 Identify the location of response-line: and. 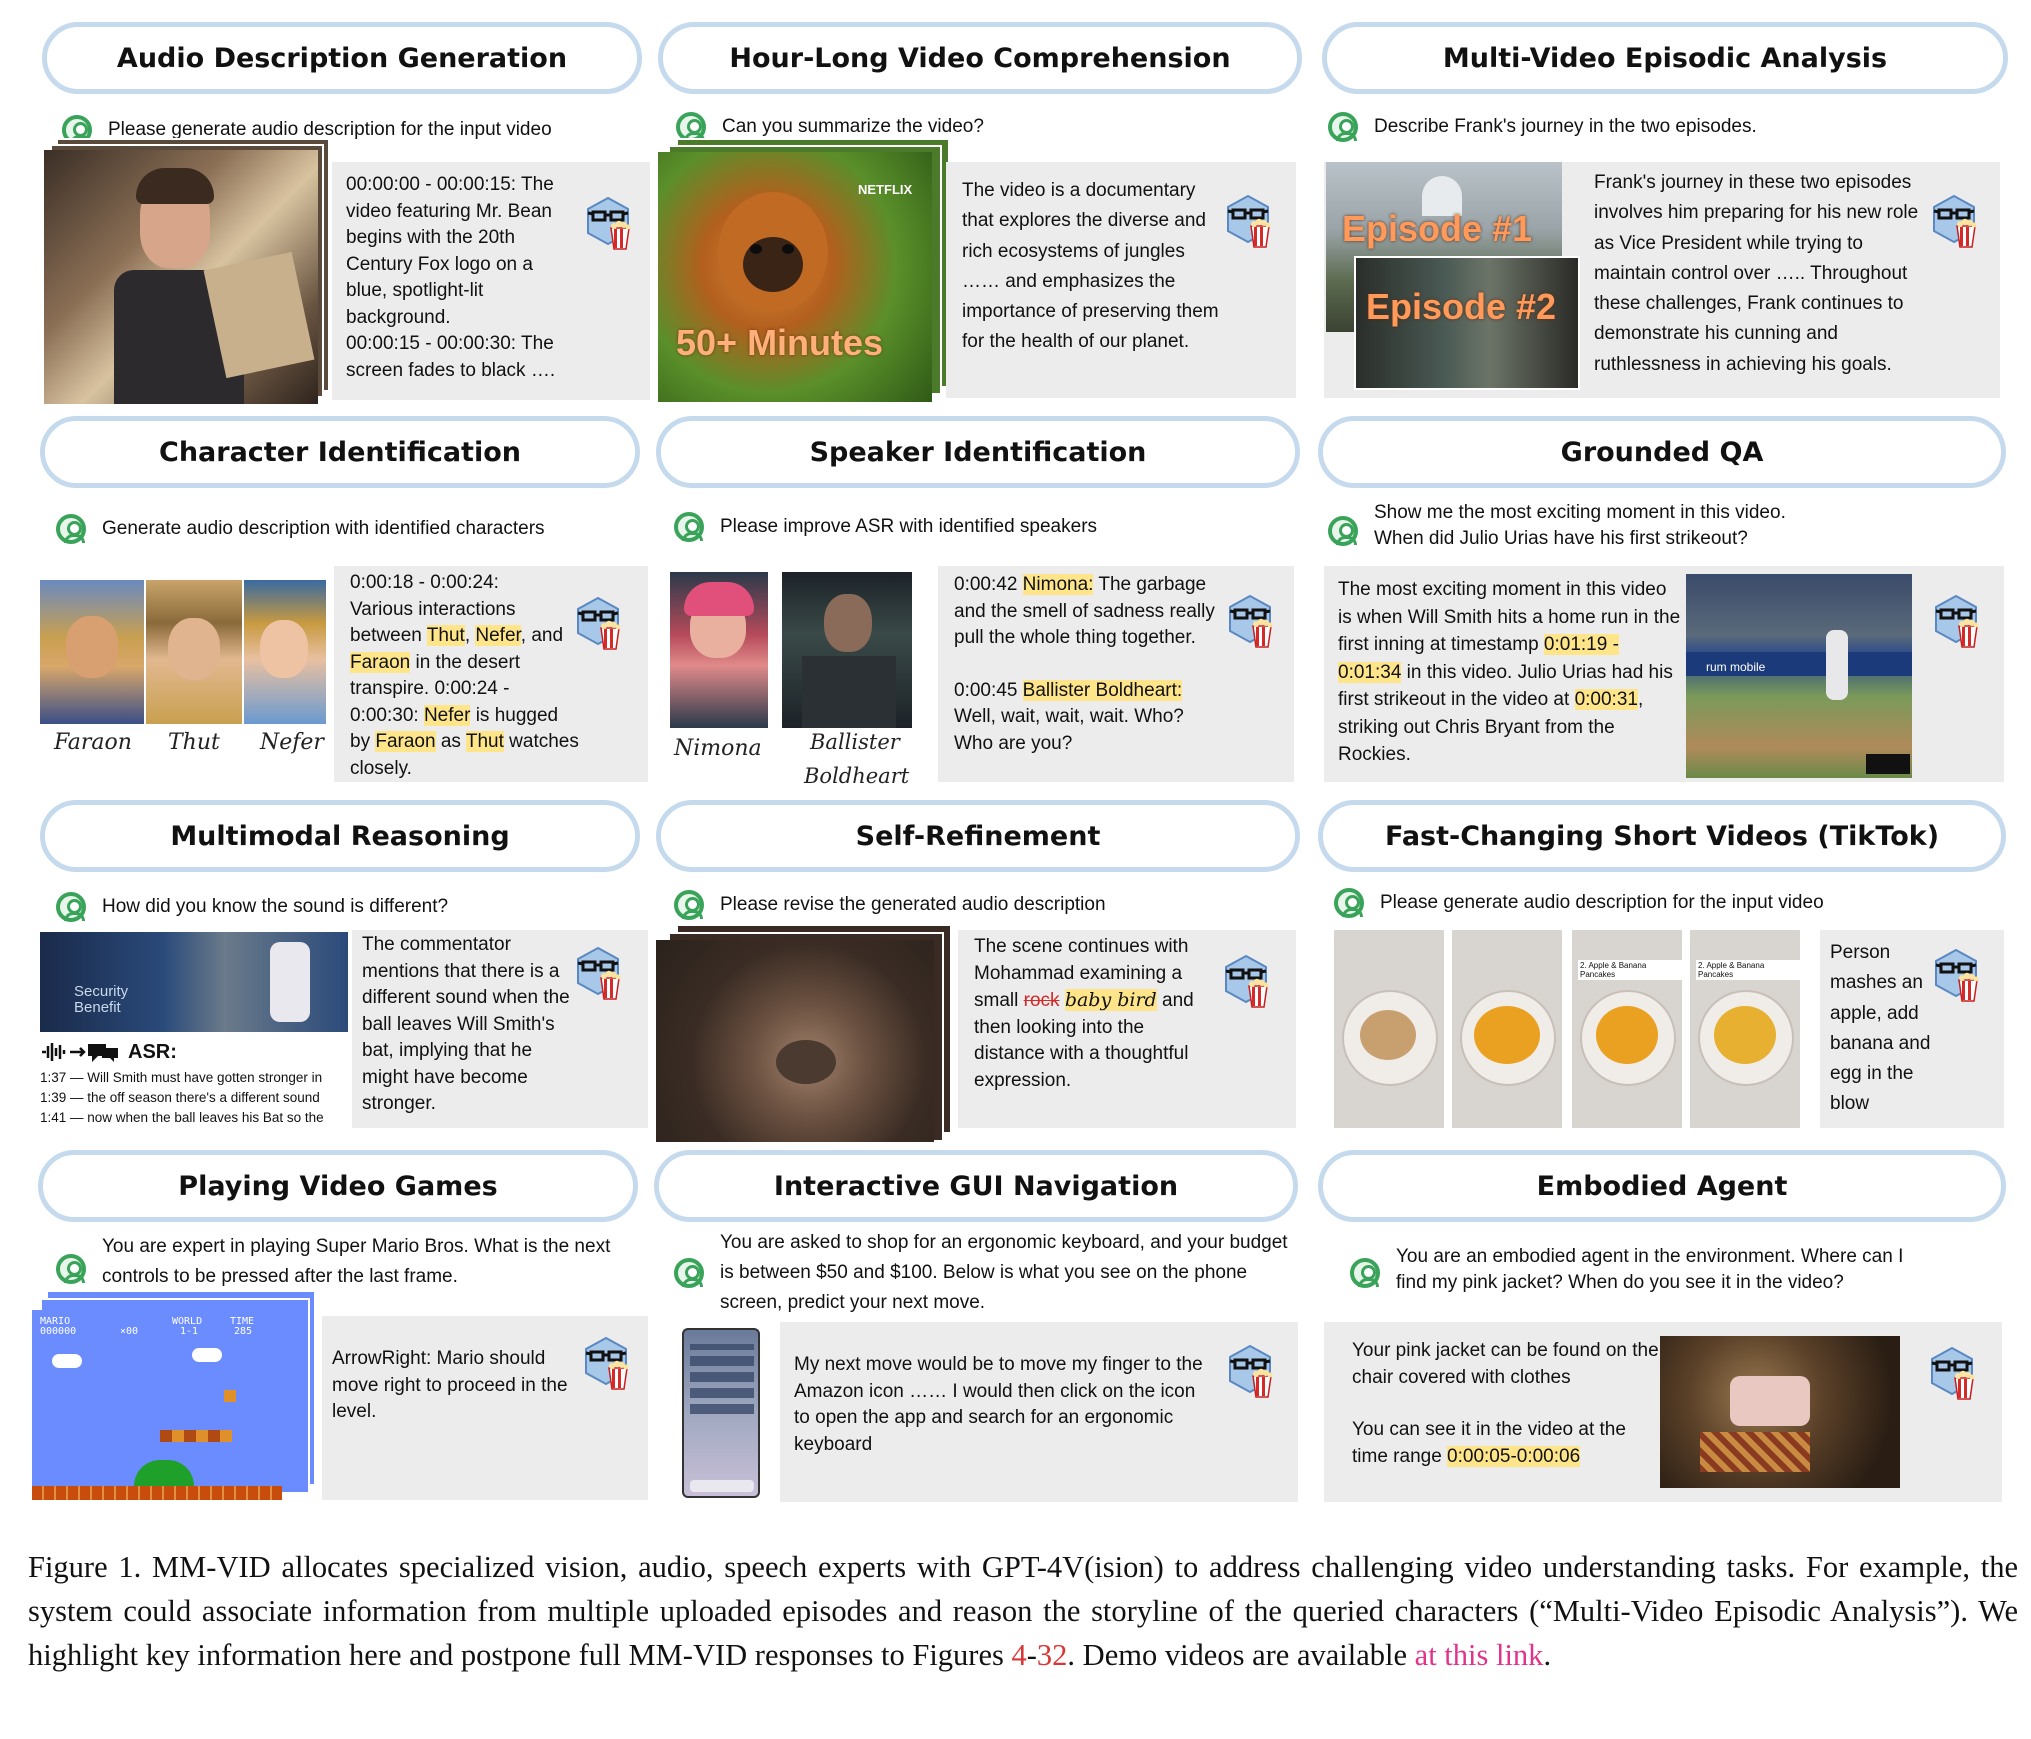
(547, 635).